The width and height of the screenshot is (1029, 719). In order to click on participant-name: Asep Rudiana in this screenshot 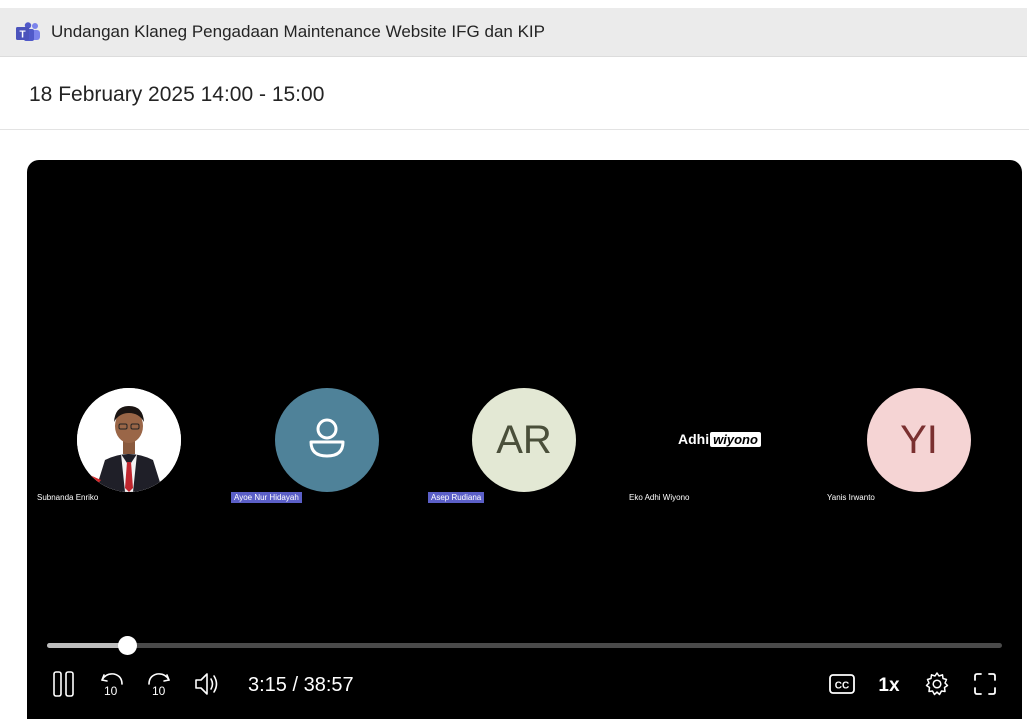, I will do `click(456, 497)`.